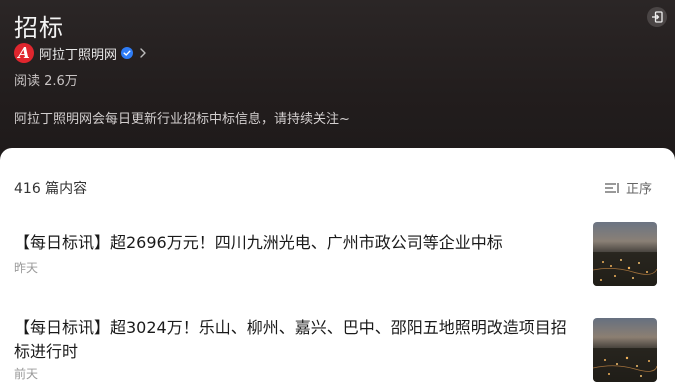  I want to click on author-name: 阿拉丁照明网, so click(78, 55).